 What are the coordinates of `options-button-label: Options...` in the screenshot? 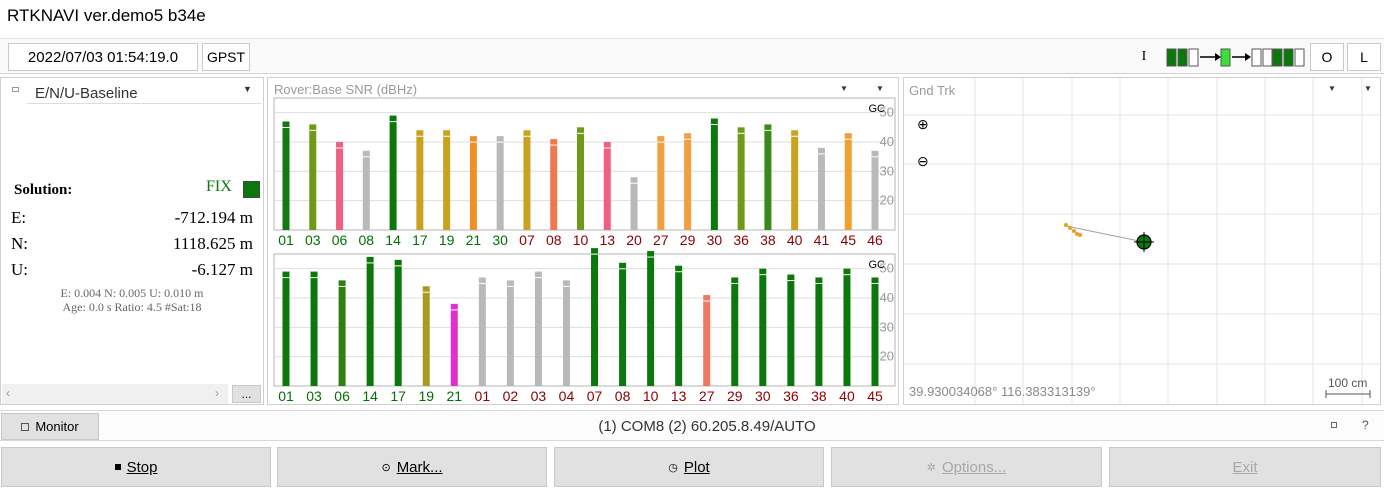 It's located at (974, 467).